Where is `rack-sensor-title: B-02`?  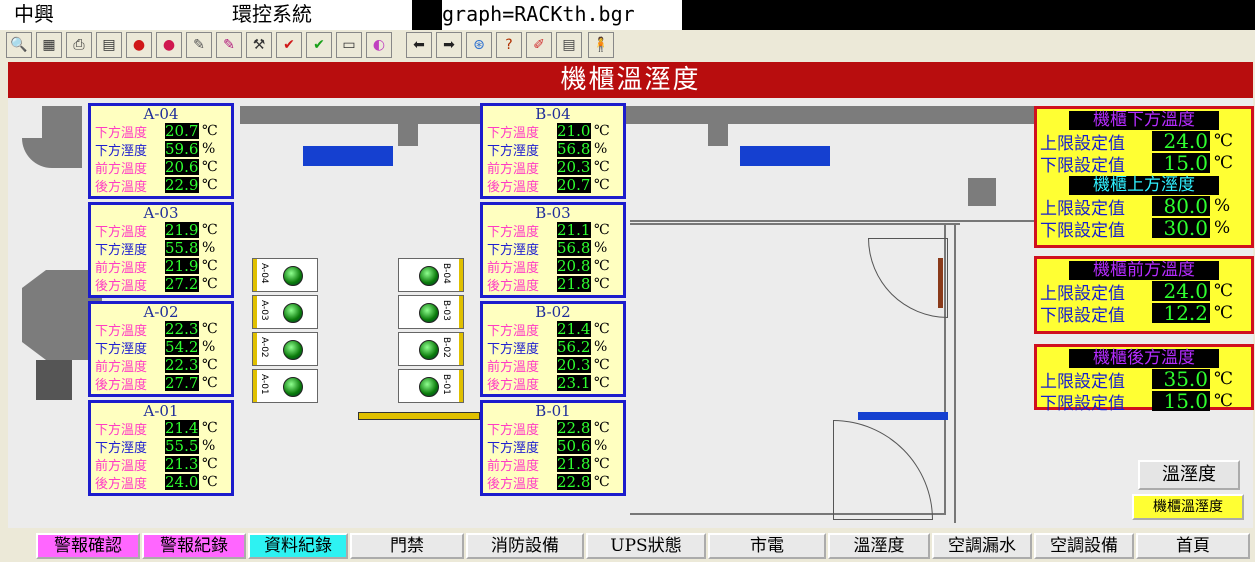 rack-sensor-title: B-02 is located at coordinates (553, 312).